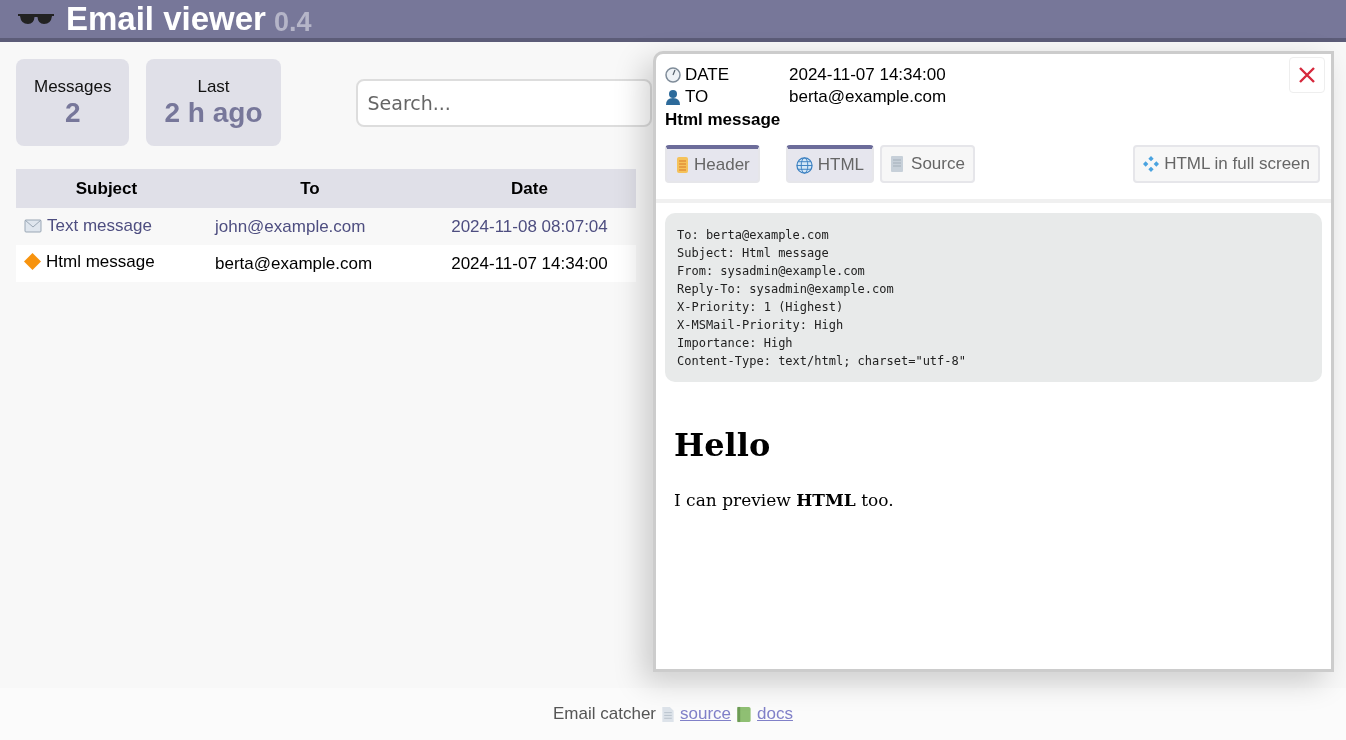  What do you see at coordinates (804, 165) in the screenshot?
I see `globe-icon` at bounding box center [804, 165].